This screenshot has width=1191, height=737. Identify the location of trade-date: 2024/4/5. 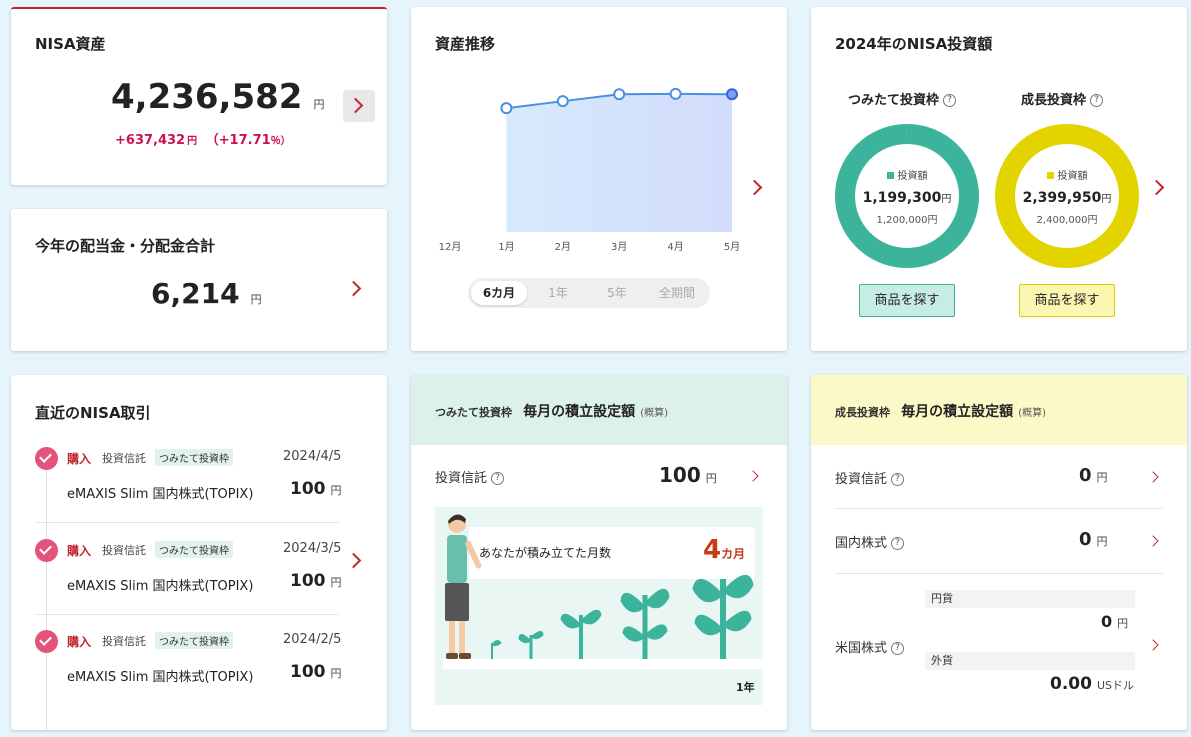
(312, 456).